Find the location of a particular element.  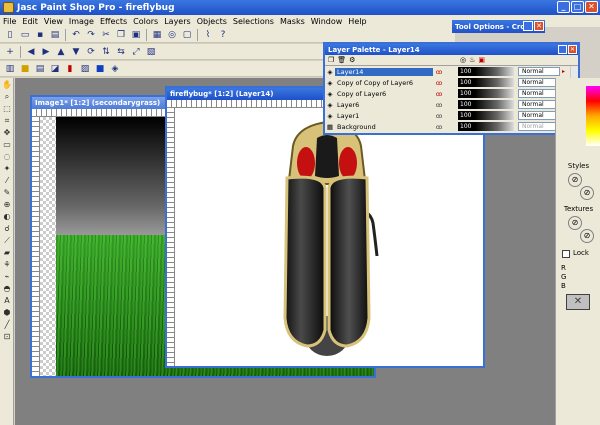

picture-tube-tool-icon: ⚘ is located at coordinates (7, 264).